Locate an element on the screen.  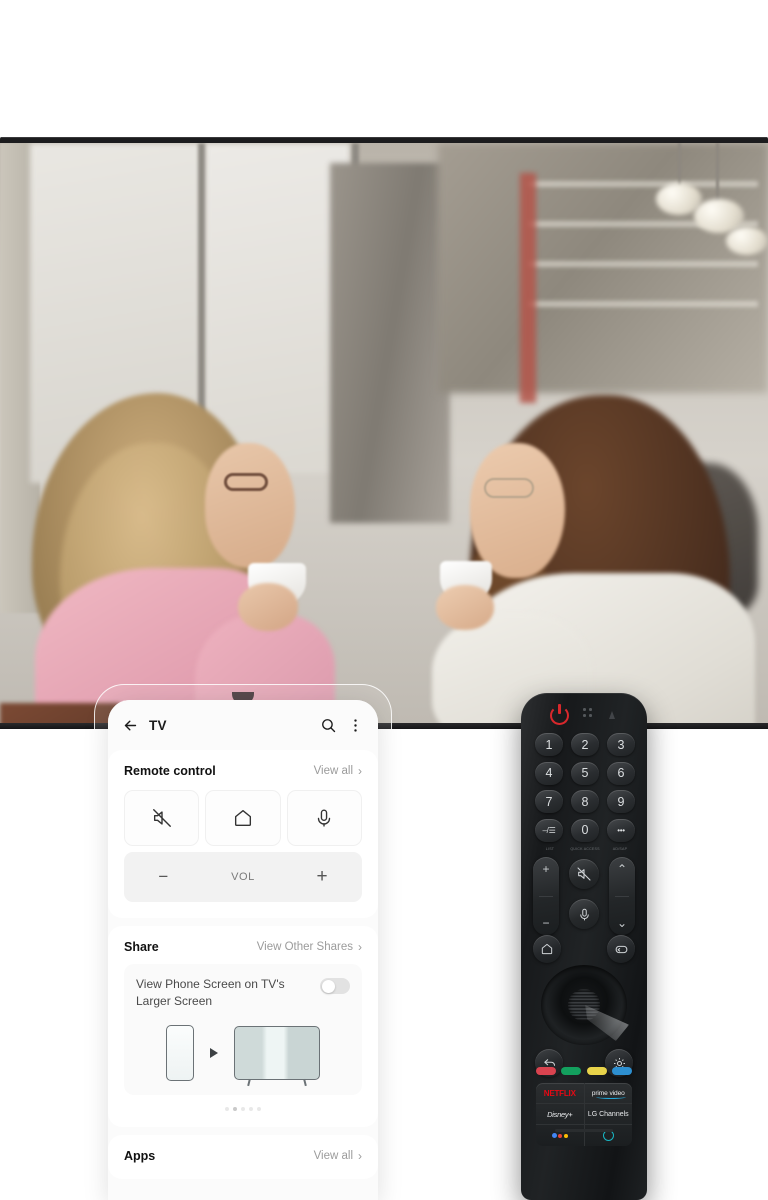
volume-down: − is located at coordinates (545, 923).